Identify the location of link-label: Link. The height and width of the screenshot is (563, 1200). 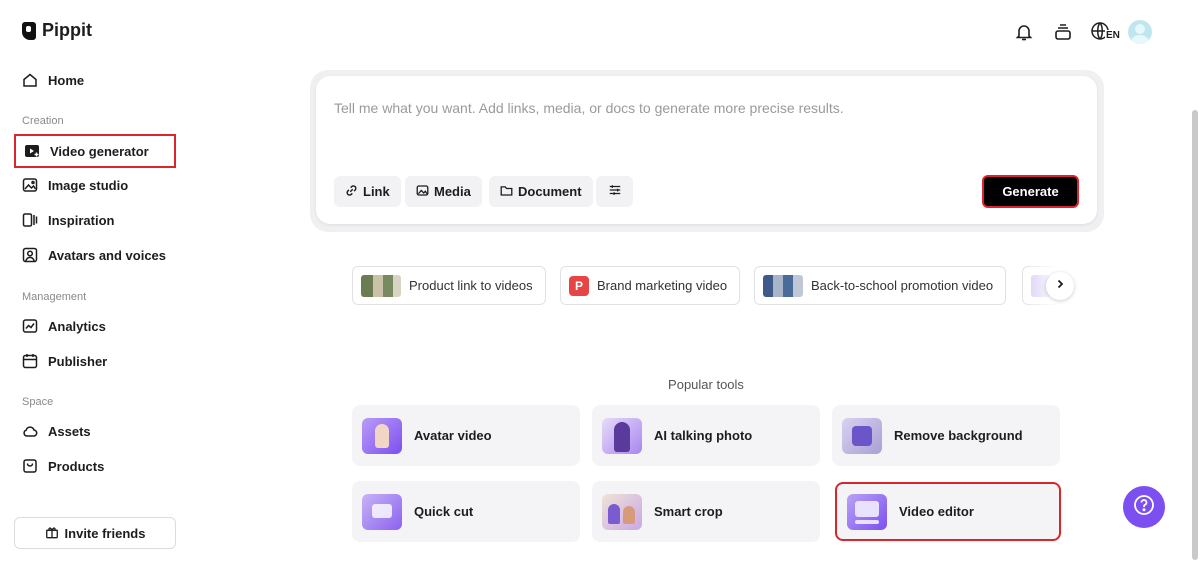
(376, 191).